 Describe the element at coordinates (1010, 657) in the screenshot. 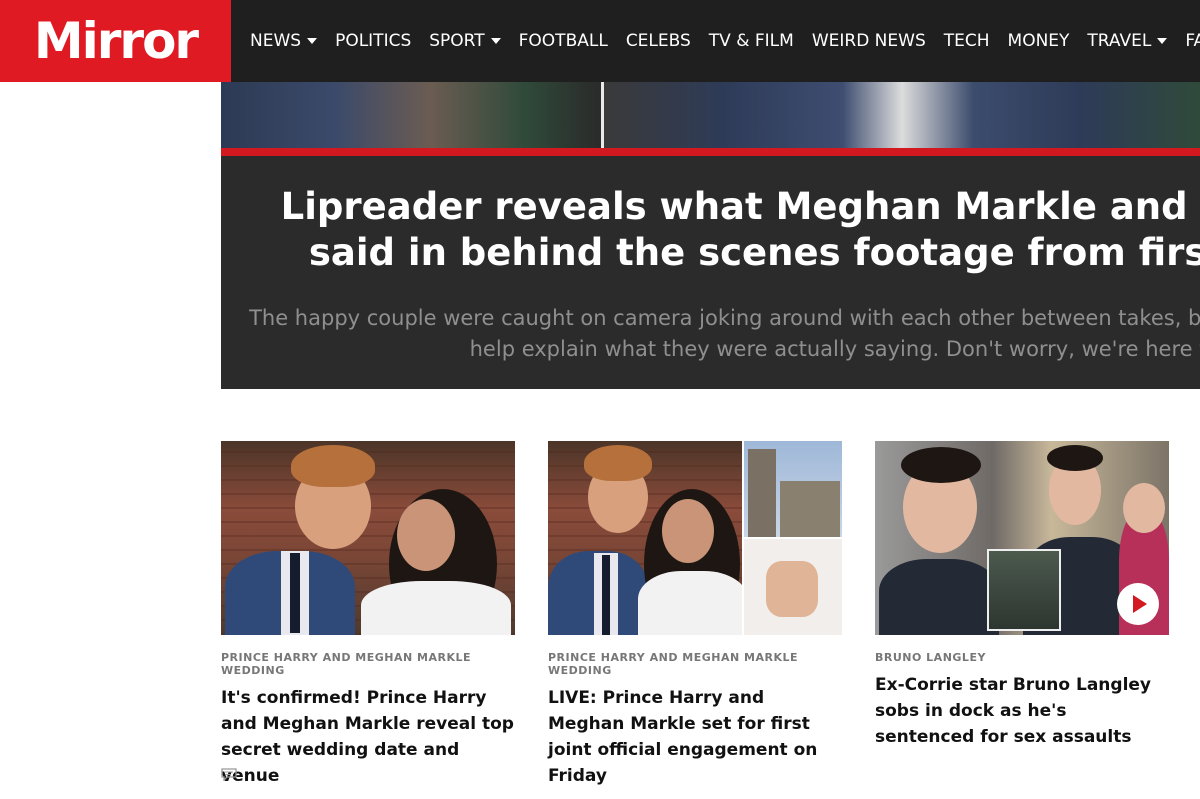

I see `article-kicker: BRUNO LANGLEY` at that location.